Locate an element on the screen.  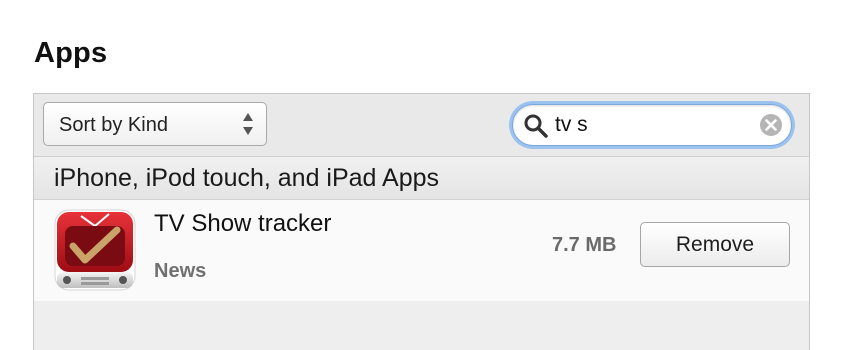
app-category: News is located at coordinates (180, 271).